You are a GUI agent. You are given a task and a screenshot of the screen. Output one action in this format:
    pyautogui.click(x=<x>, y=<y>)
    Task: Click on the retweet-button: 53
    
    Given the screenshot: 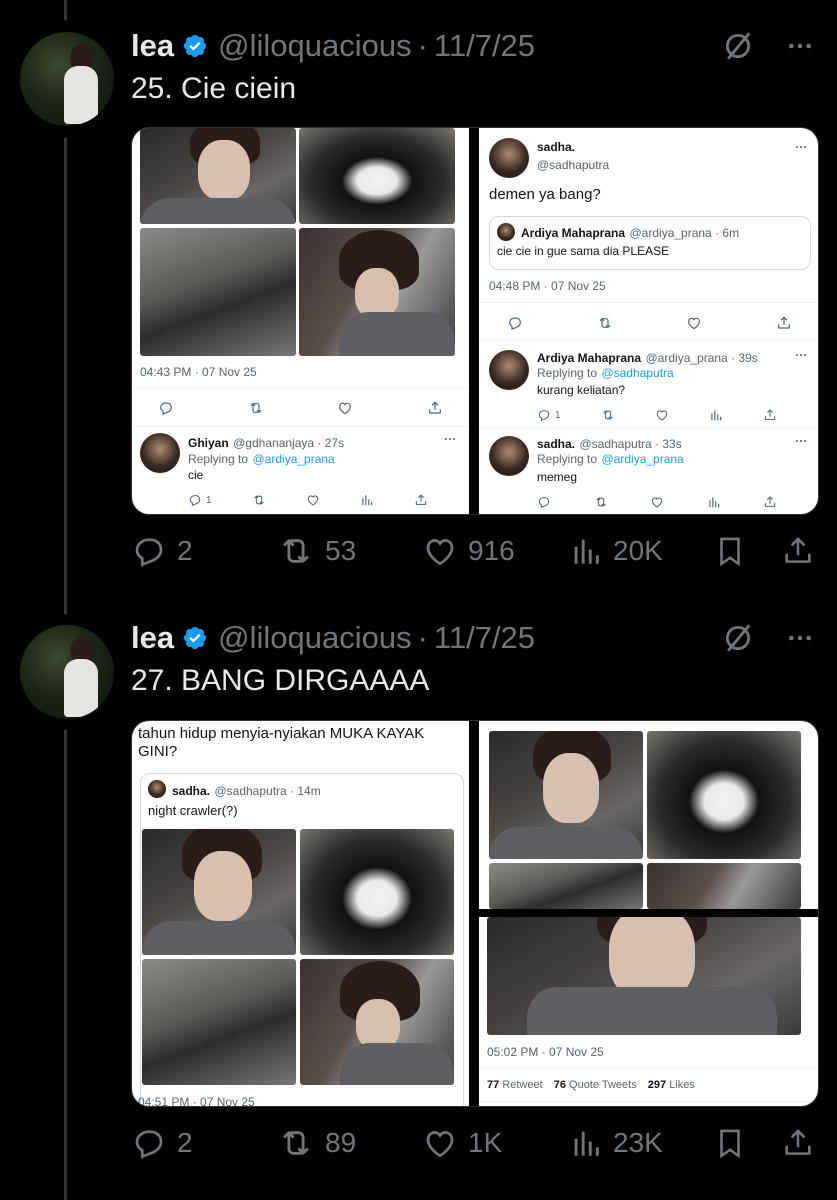 What is the action you would take?
    pyautogui.click(x=349, y=551)
    